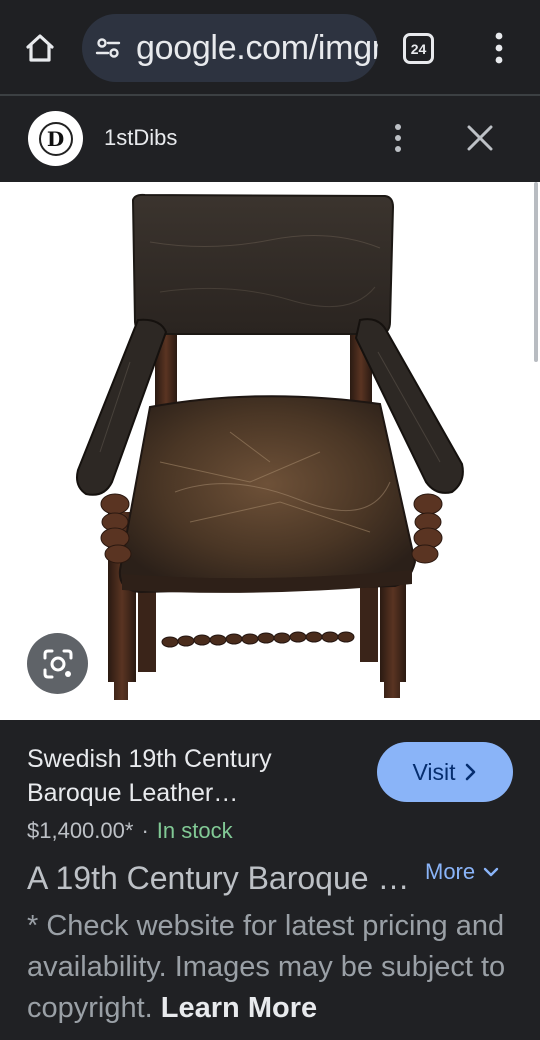 Image resolution: width=540 pixels, height=1040 pixels. I want to click on more-button: More, so click(462, 872).